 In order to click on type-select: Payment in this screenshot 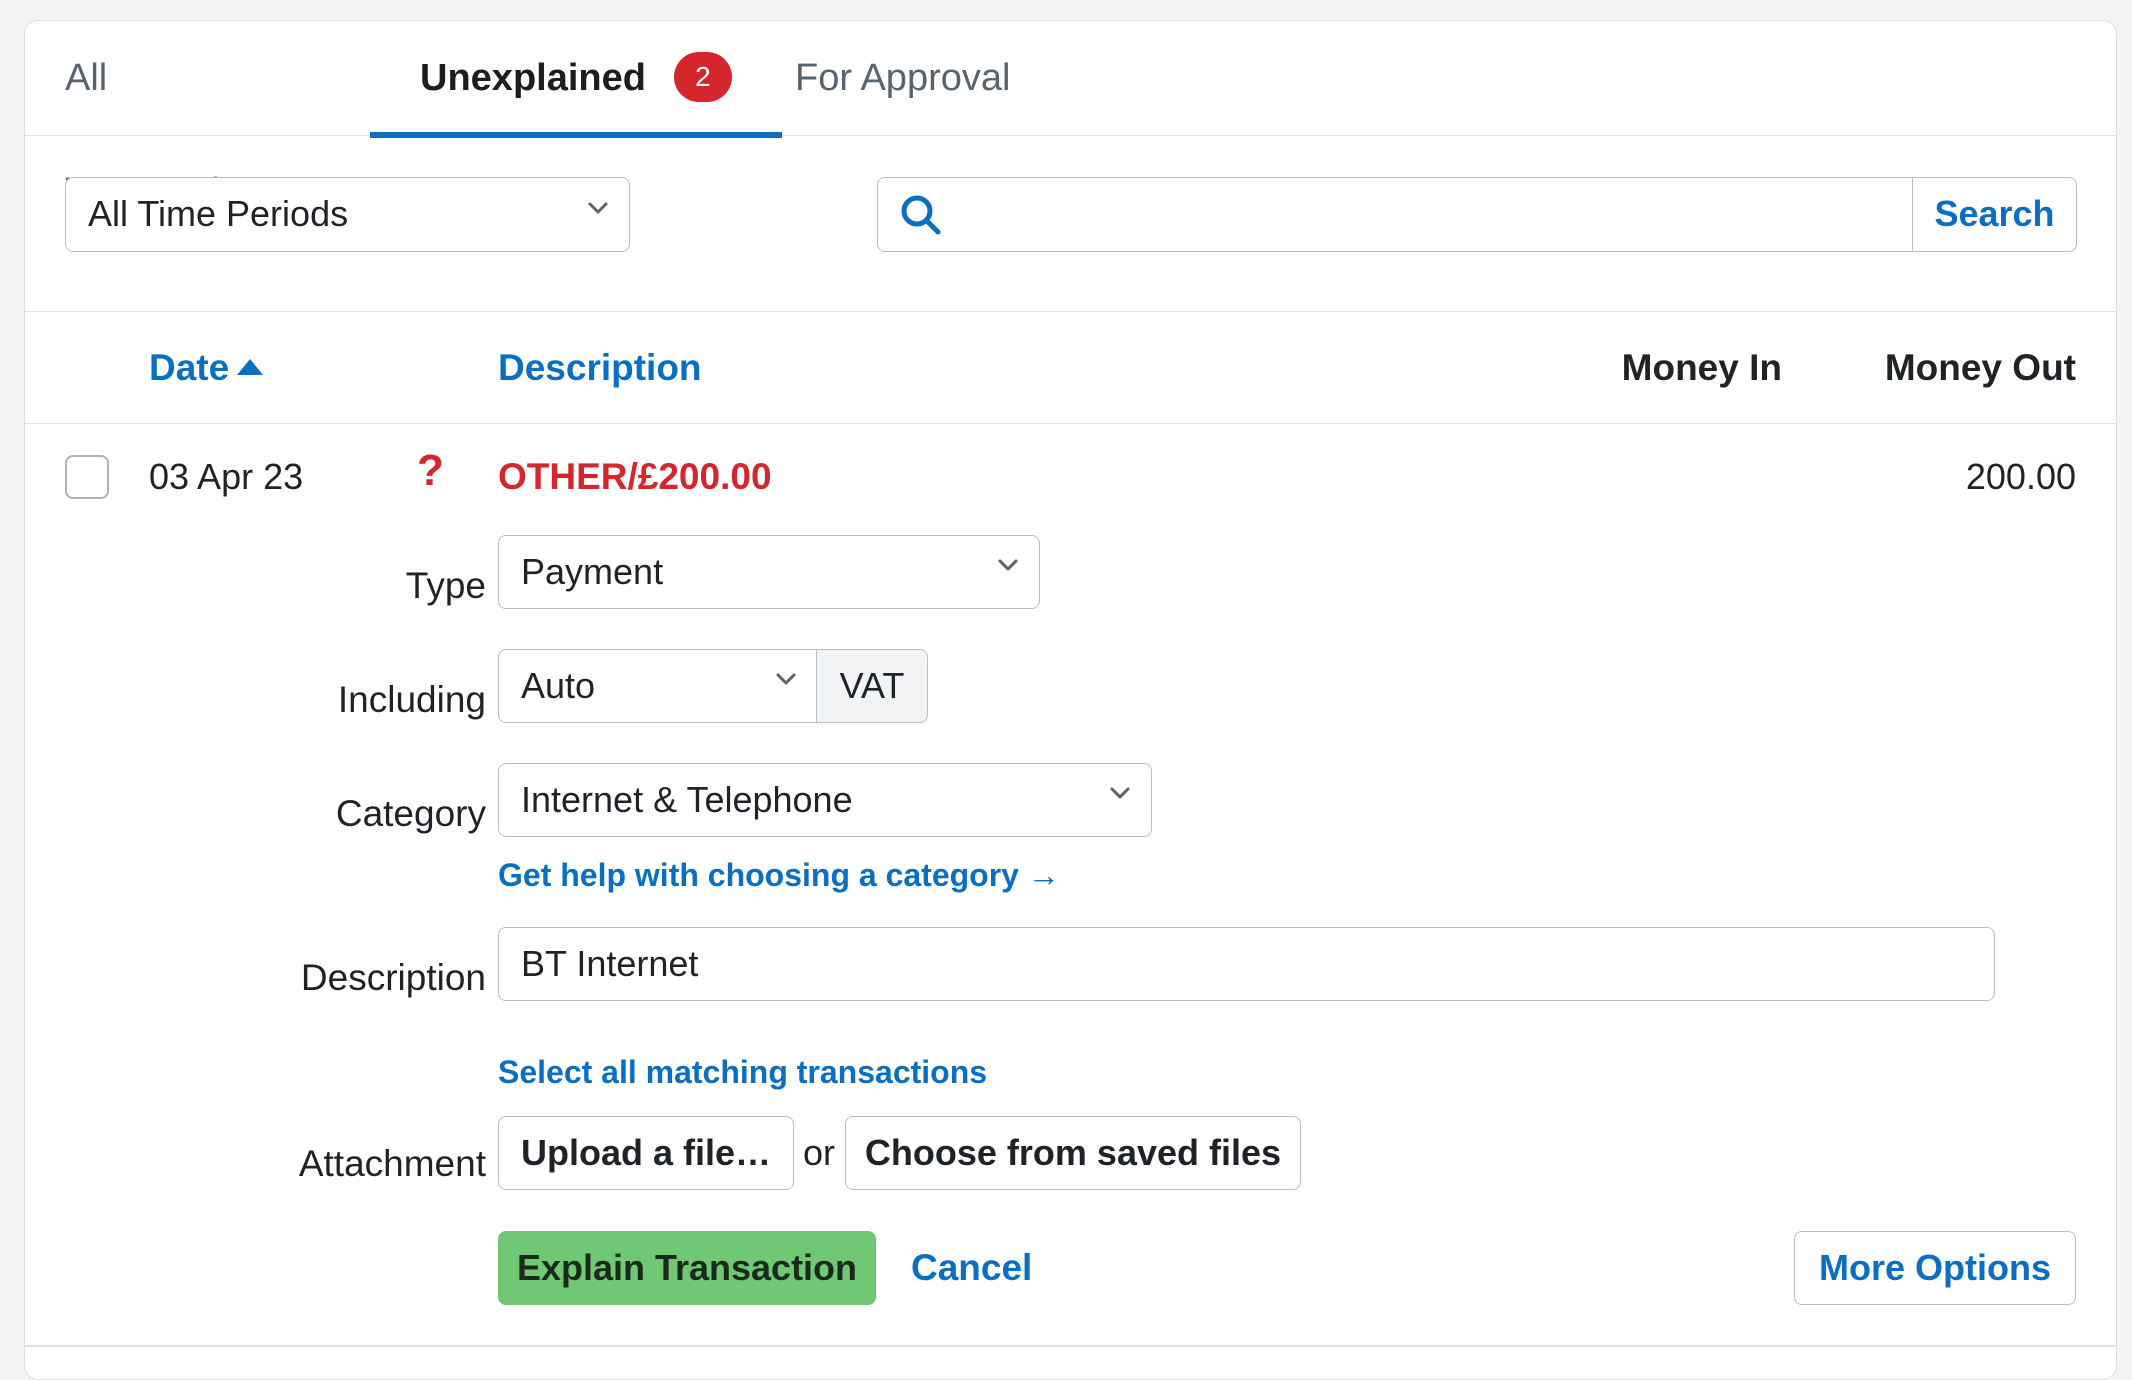, I will do `click(769, 572)`.